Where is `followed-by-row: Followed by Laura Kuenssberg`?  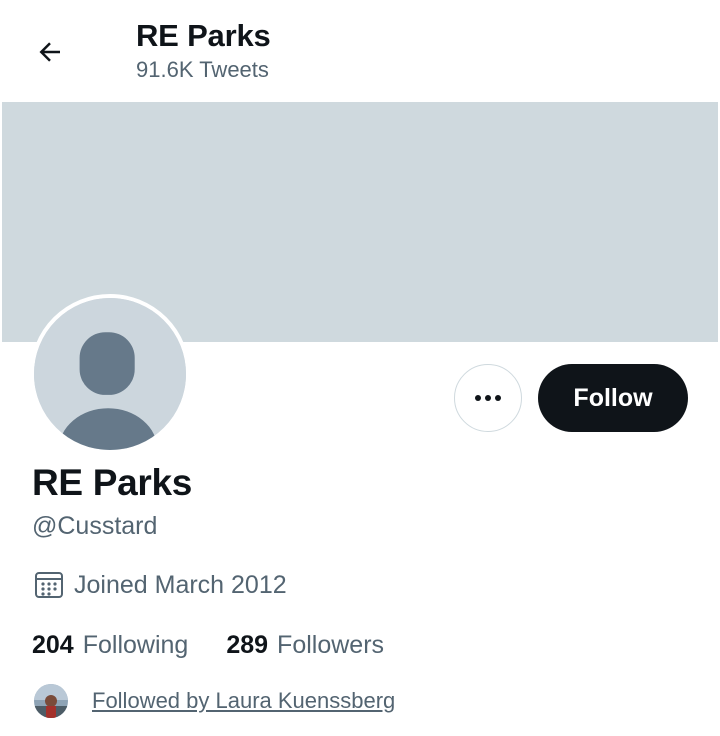
followed-by-row: Followed by Laura Kuenssberg is located at coordinates (214, 701).